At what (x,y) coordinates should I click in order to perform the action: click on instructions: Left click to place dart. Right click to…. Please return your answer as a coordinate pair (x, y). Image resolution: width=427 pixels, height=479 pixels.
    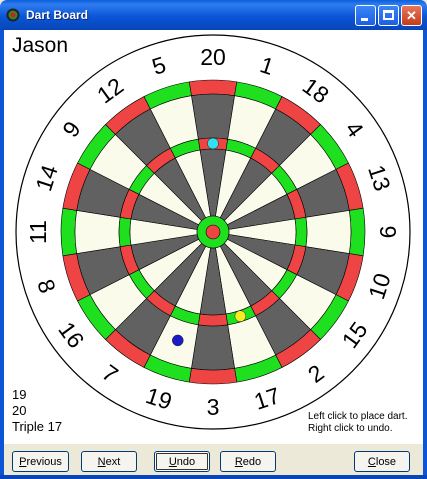
    Looking at the image, I should click on (358, 423).